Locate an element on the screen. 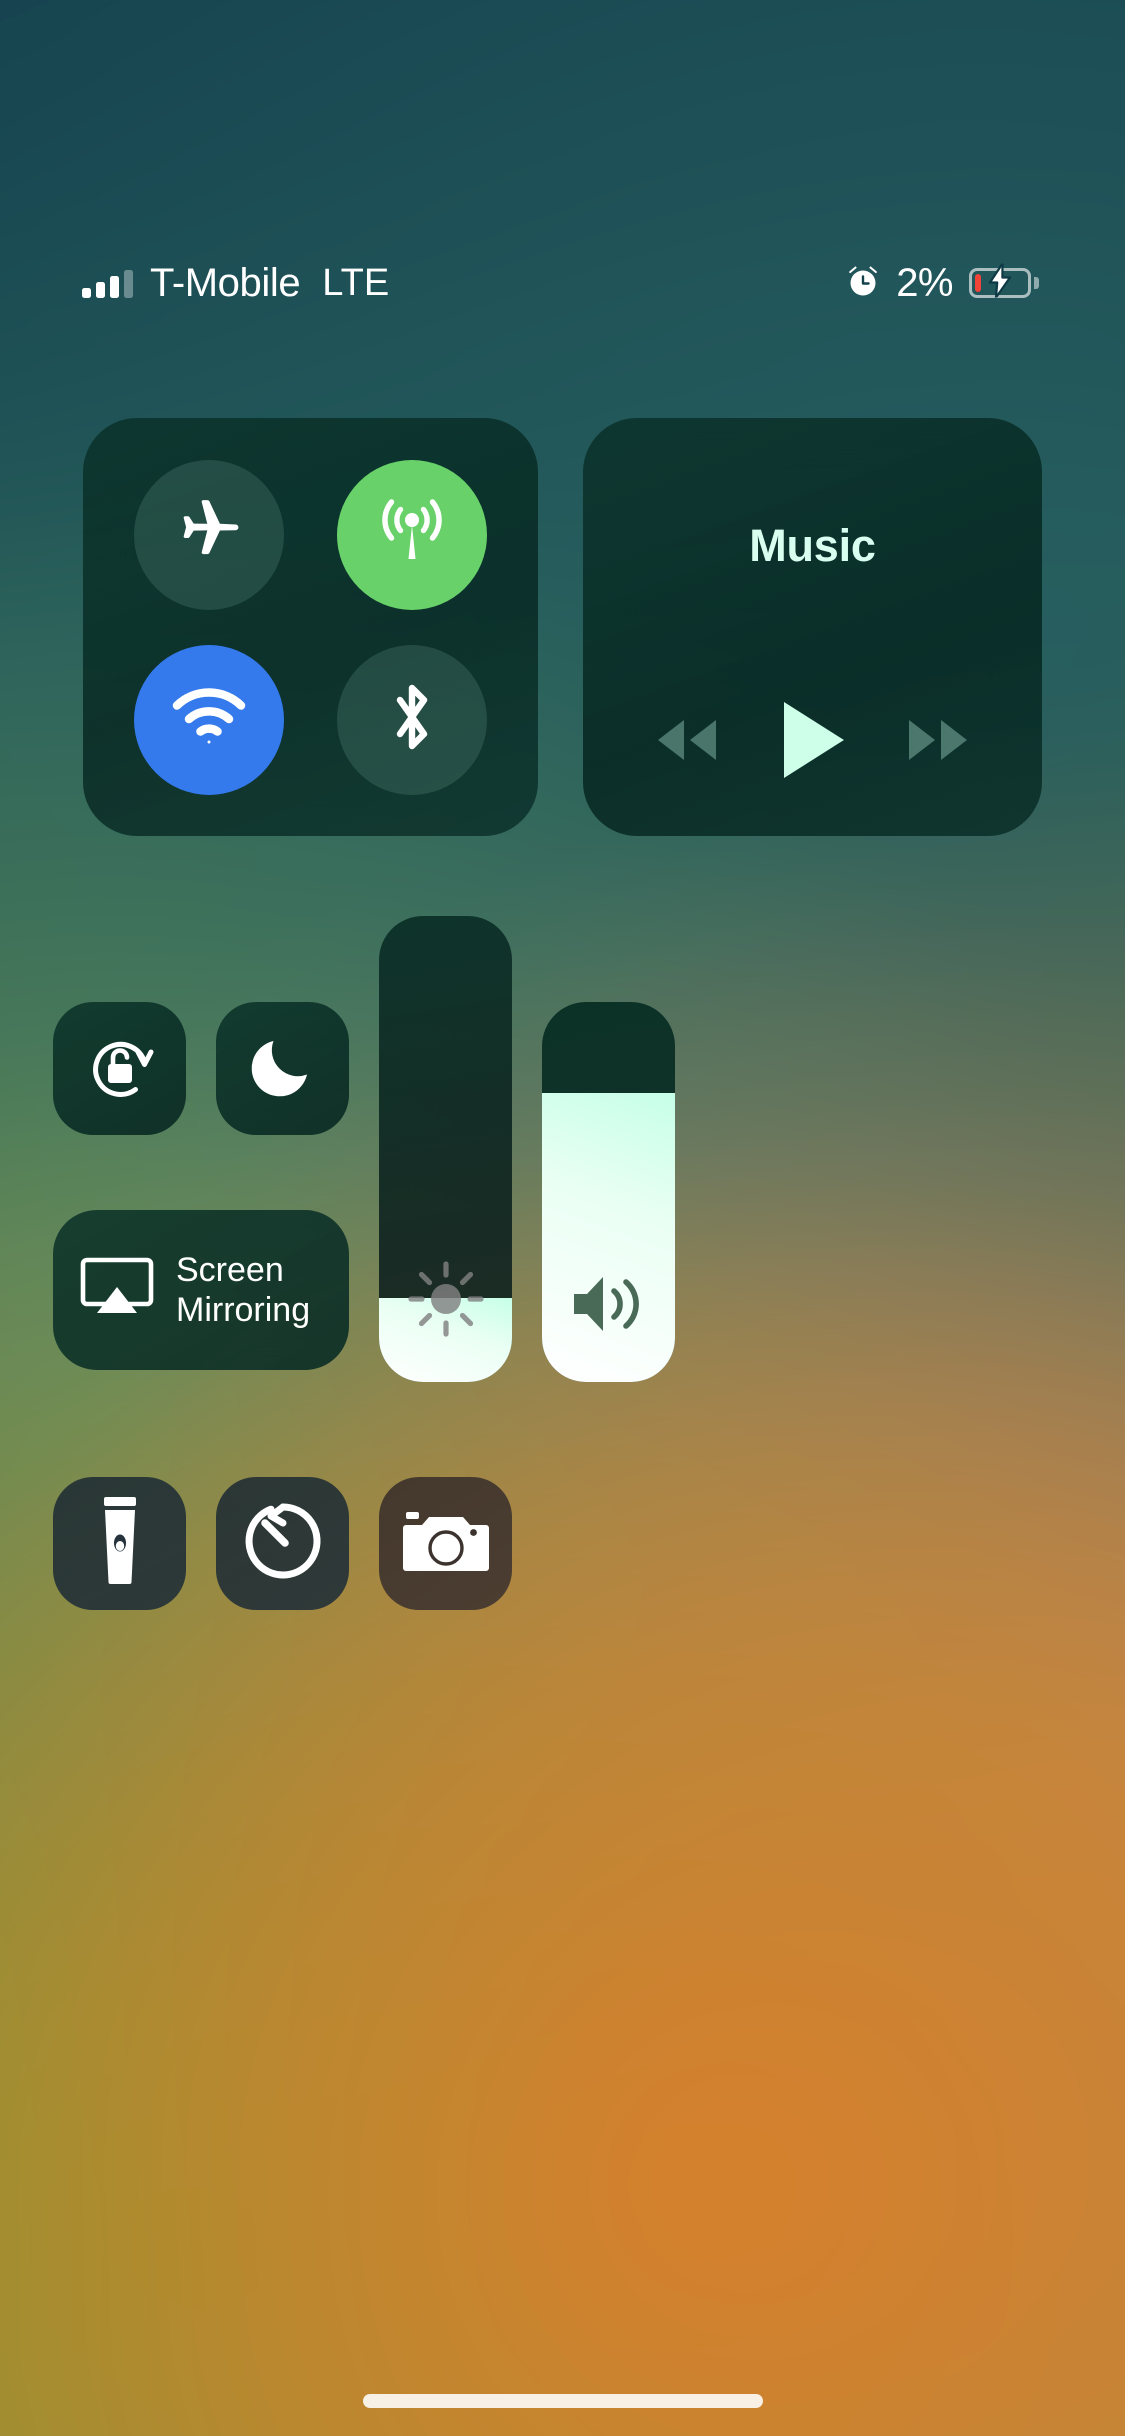 This screenshot has height=2436, width=1125. battery-percentage: 2% is located at coordinates (924, 282).